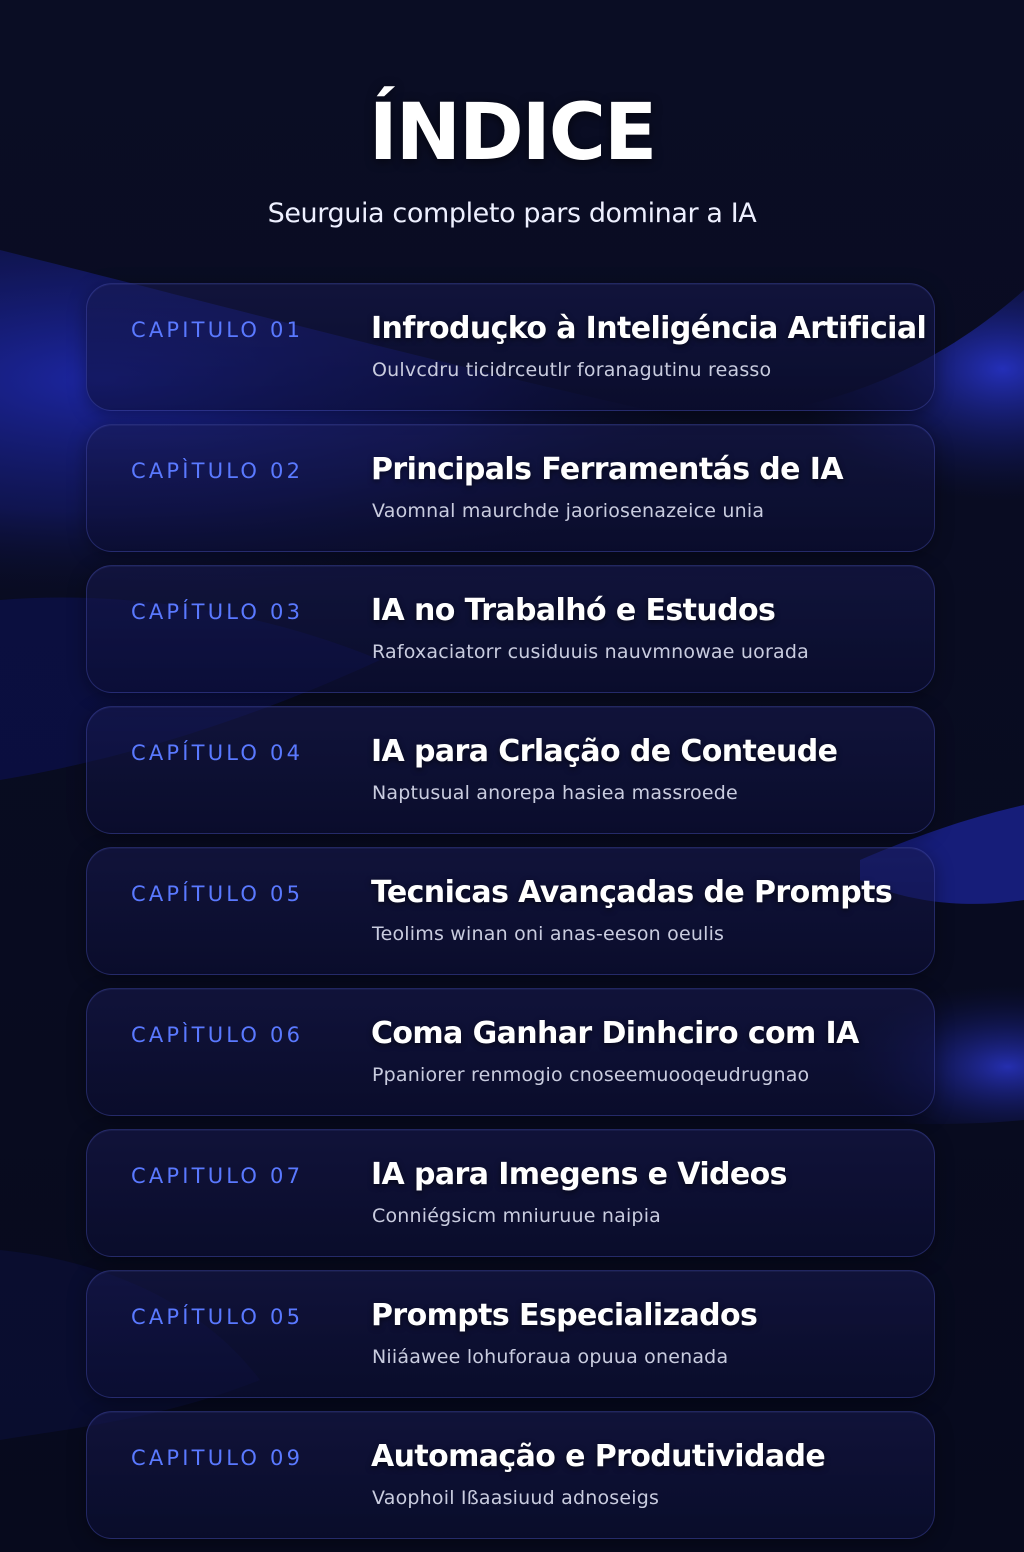 This screenshot has height=1552, width=1024. What do you see at coordinates (217, 330) in the screenshot?
I see `chapter-label: CAPITULO 01` at bounding box center [217, 330].